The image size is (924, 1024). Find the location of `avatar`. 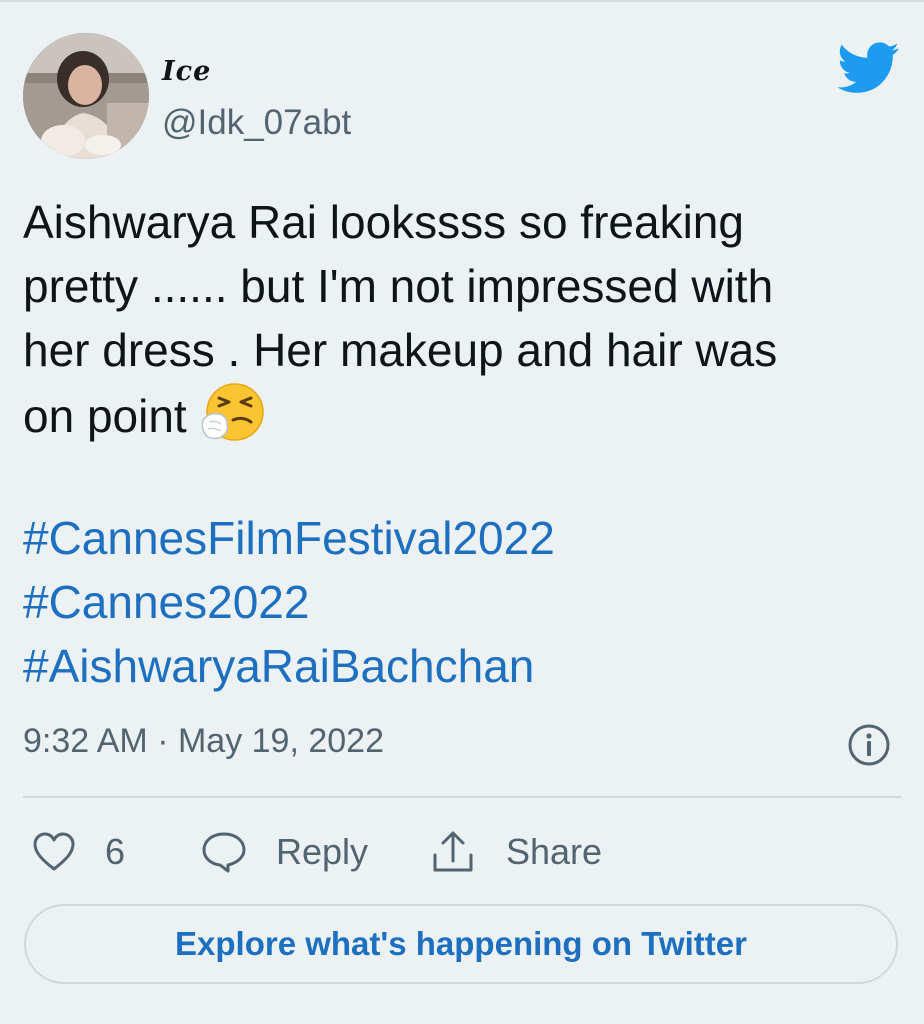

avatar is located at coordinates (86, 96).